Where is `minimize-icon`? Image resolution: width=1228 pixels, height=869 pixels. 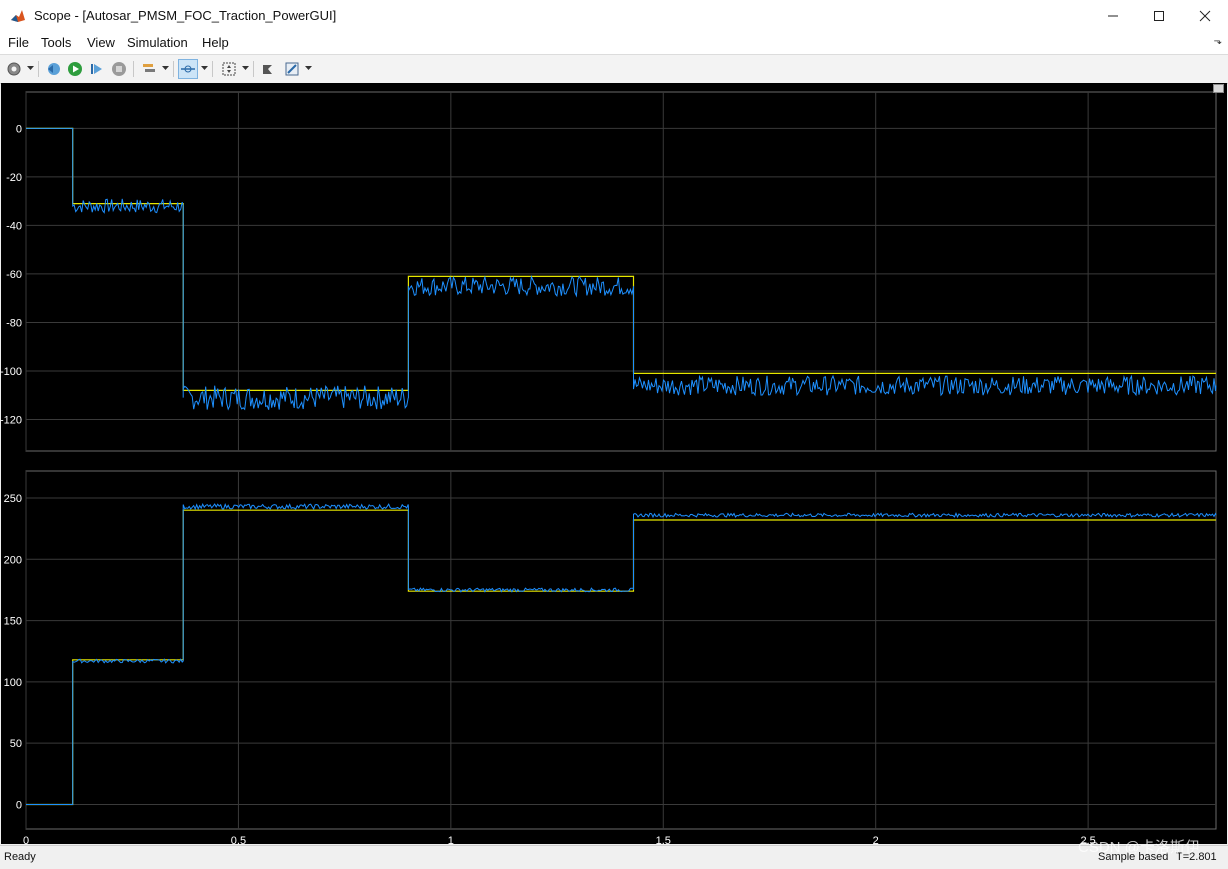 minimize-icon is located at coordinates (1113, 16).